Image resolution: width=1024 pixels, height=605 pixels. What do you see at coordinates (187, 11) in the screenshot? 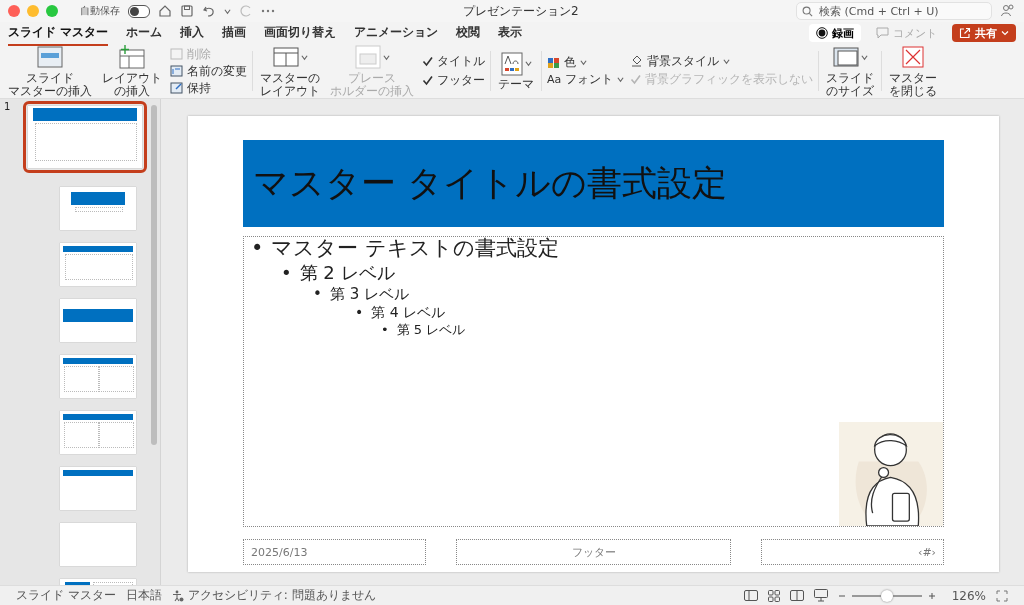
I see `save-icon` at bounding box center [187, 11].